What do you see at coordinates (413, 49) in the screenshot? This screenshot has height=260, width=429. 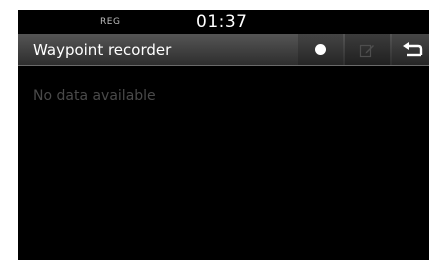 I see `back-arrow-icon` at bounding box center [413, 49].